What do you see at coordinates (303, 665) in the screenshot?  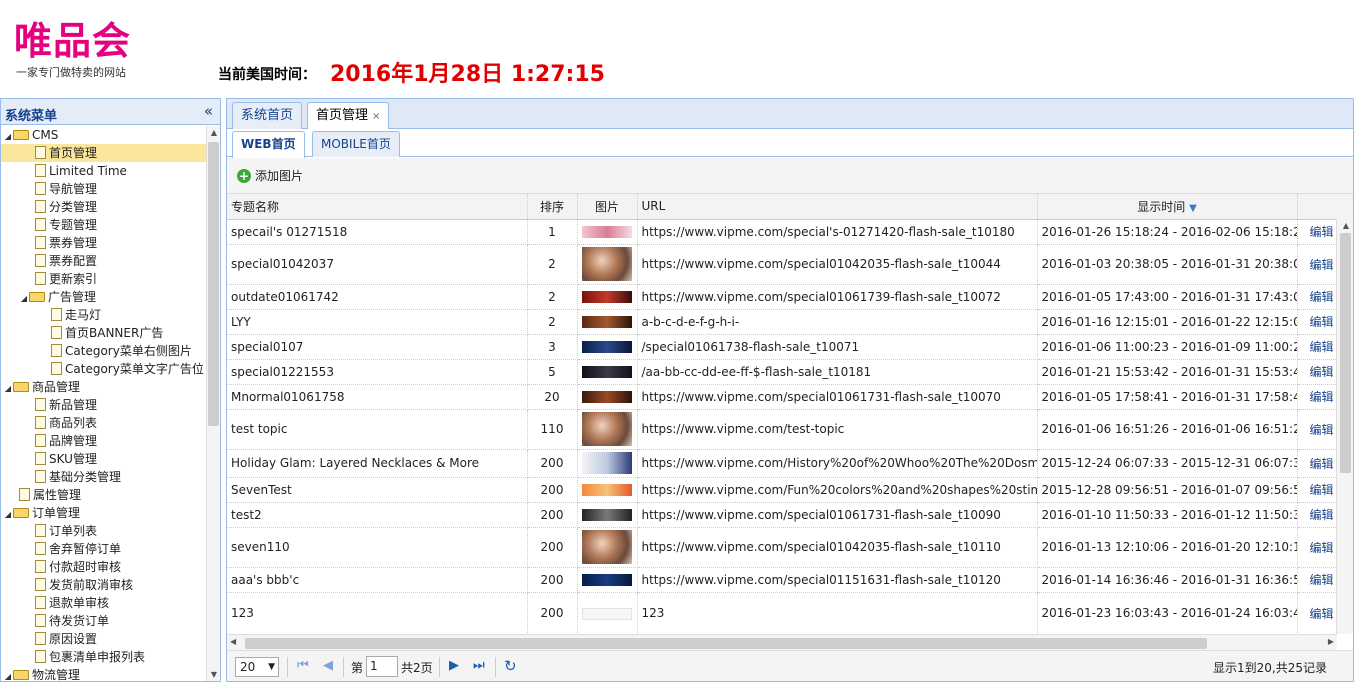 I see `first-page-icon: ⏮` at bounding box center [303, 665].